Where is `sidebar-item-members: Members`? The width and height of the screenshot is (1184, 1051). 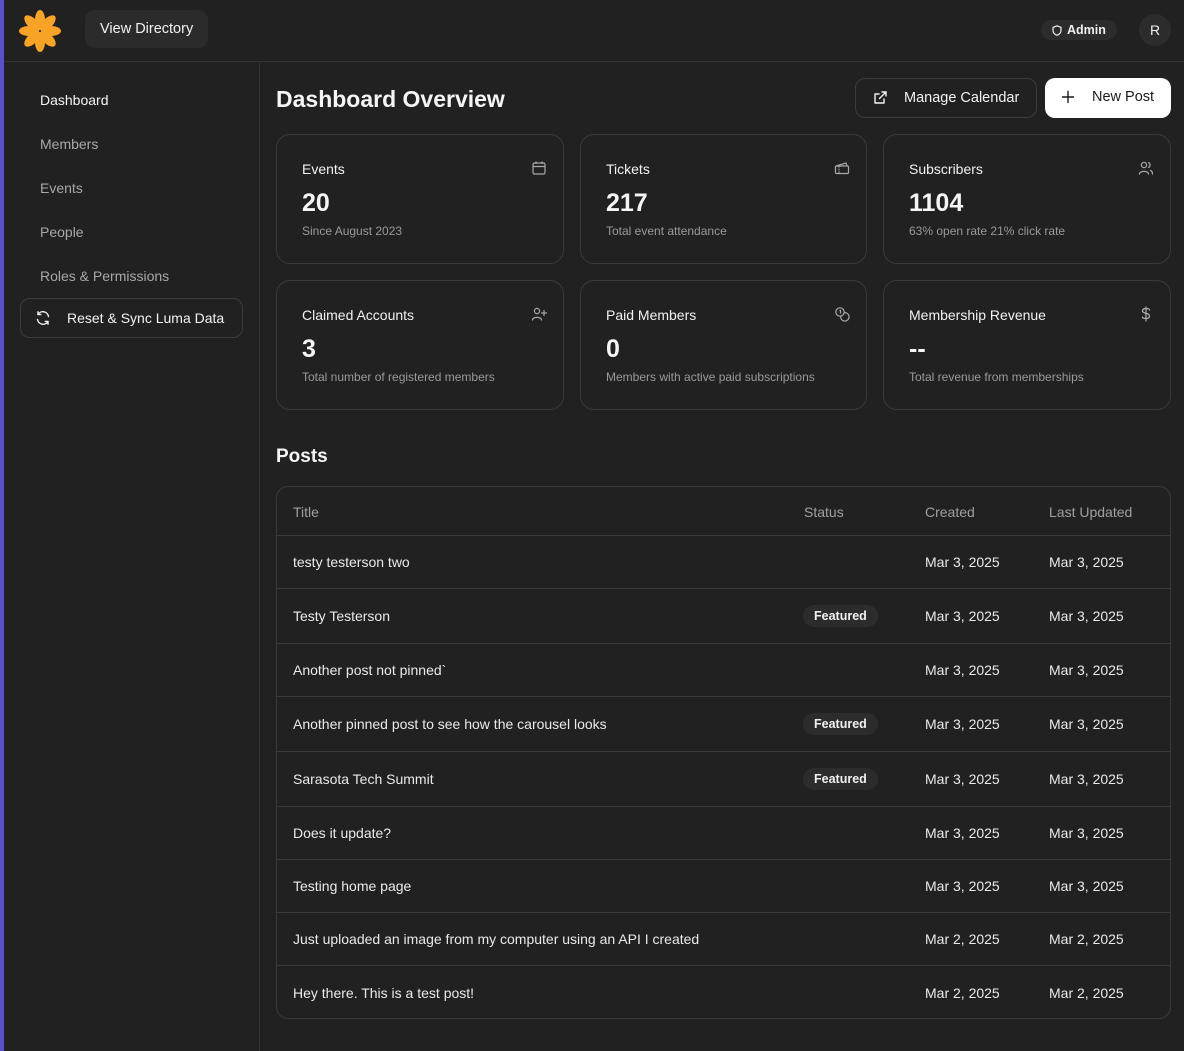
sidebar-item-members: Members is located at coordinates (69, 144).